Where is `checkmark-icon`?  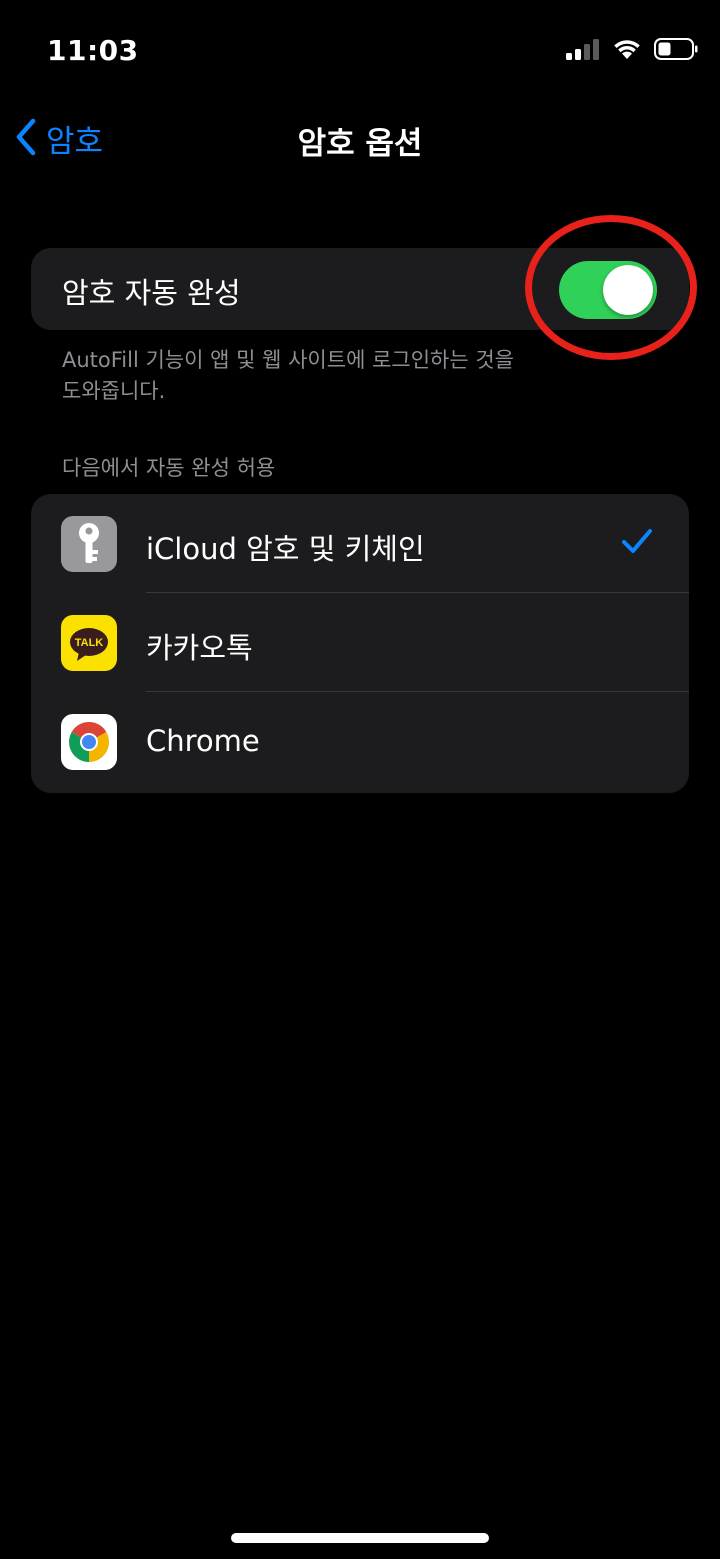
checkmark-icon is located at coordinates (637, 543).